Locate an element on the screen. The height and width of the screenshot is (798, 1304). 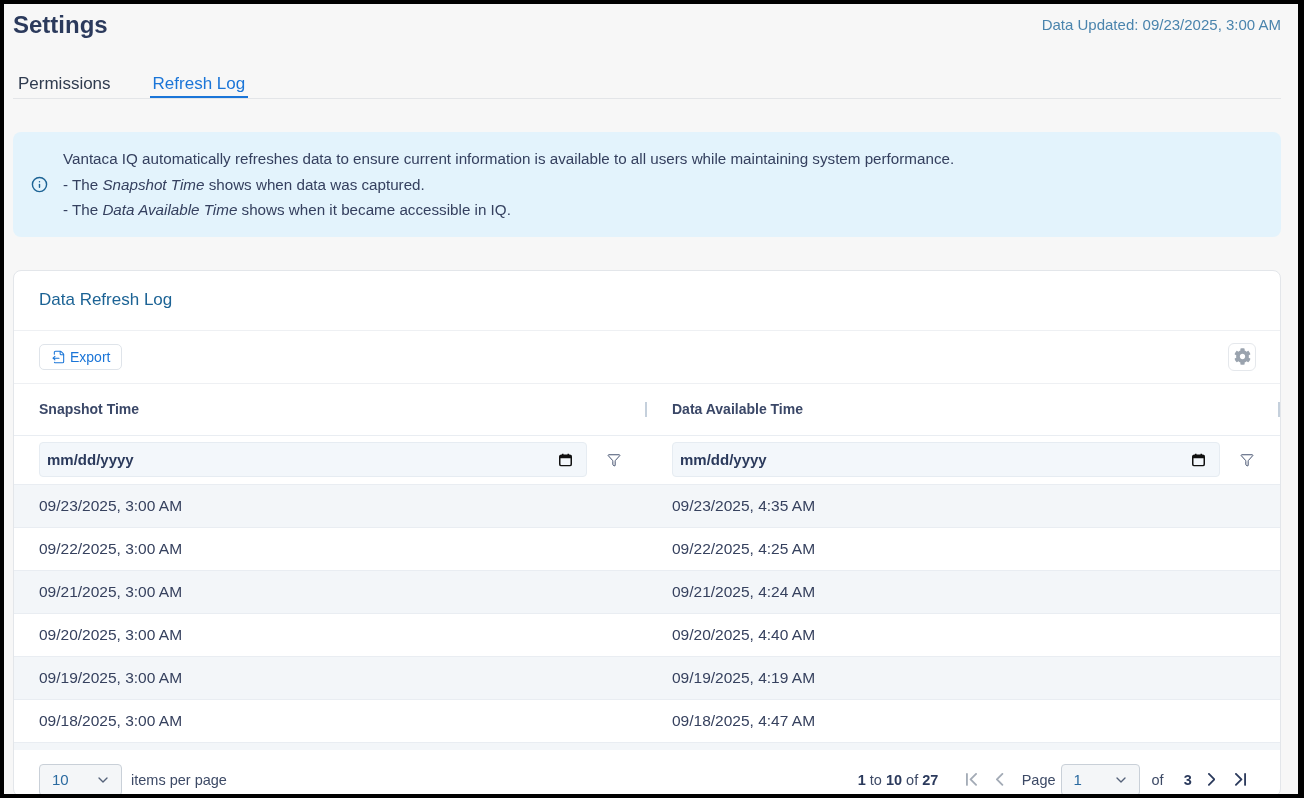
card-title: Data Refresh Log is located at coordinates (106, 300).